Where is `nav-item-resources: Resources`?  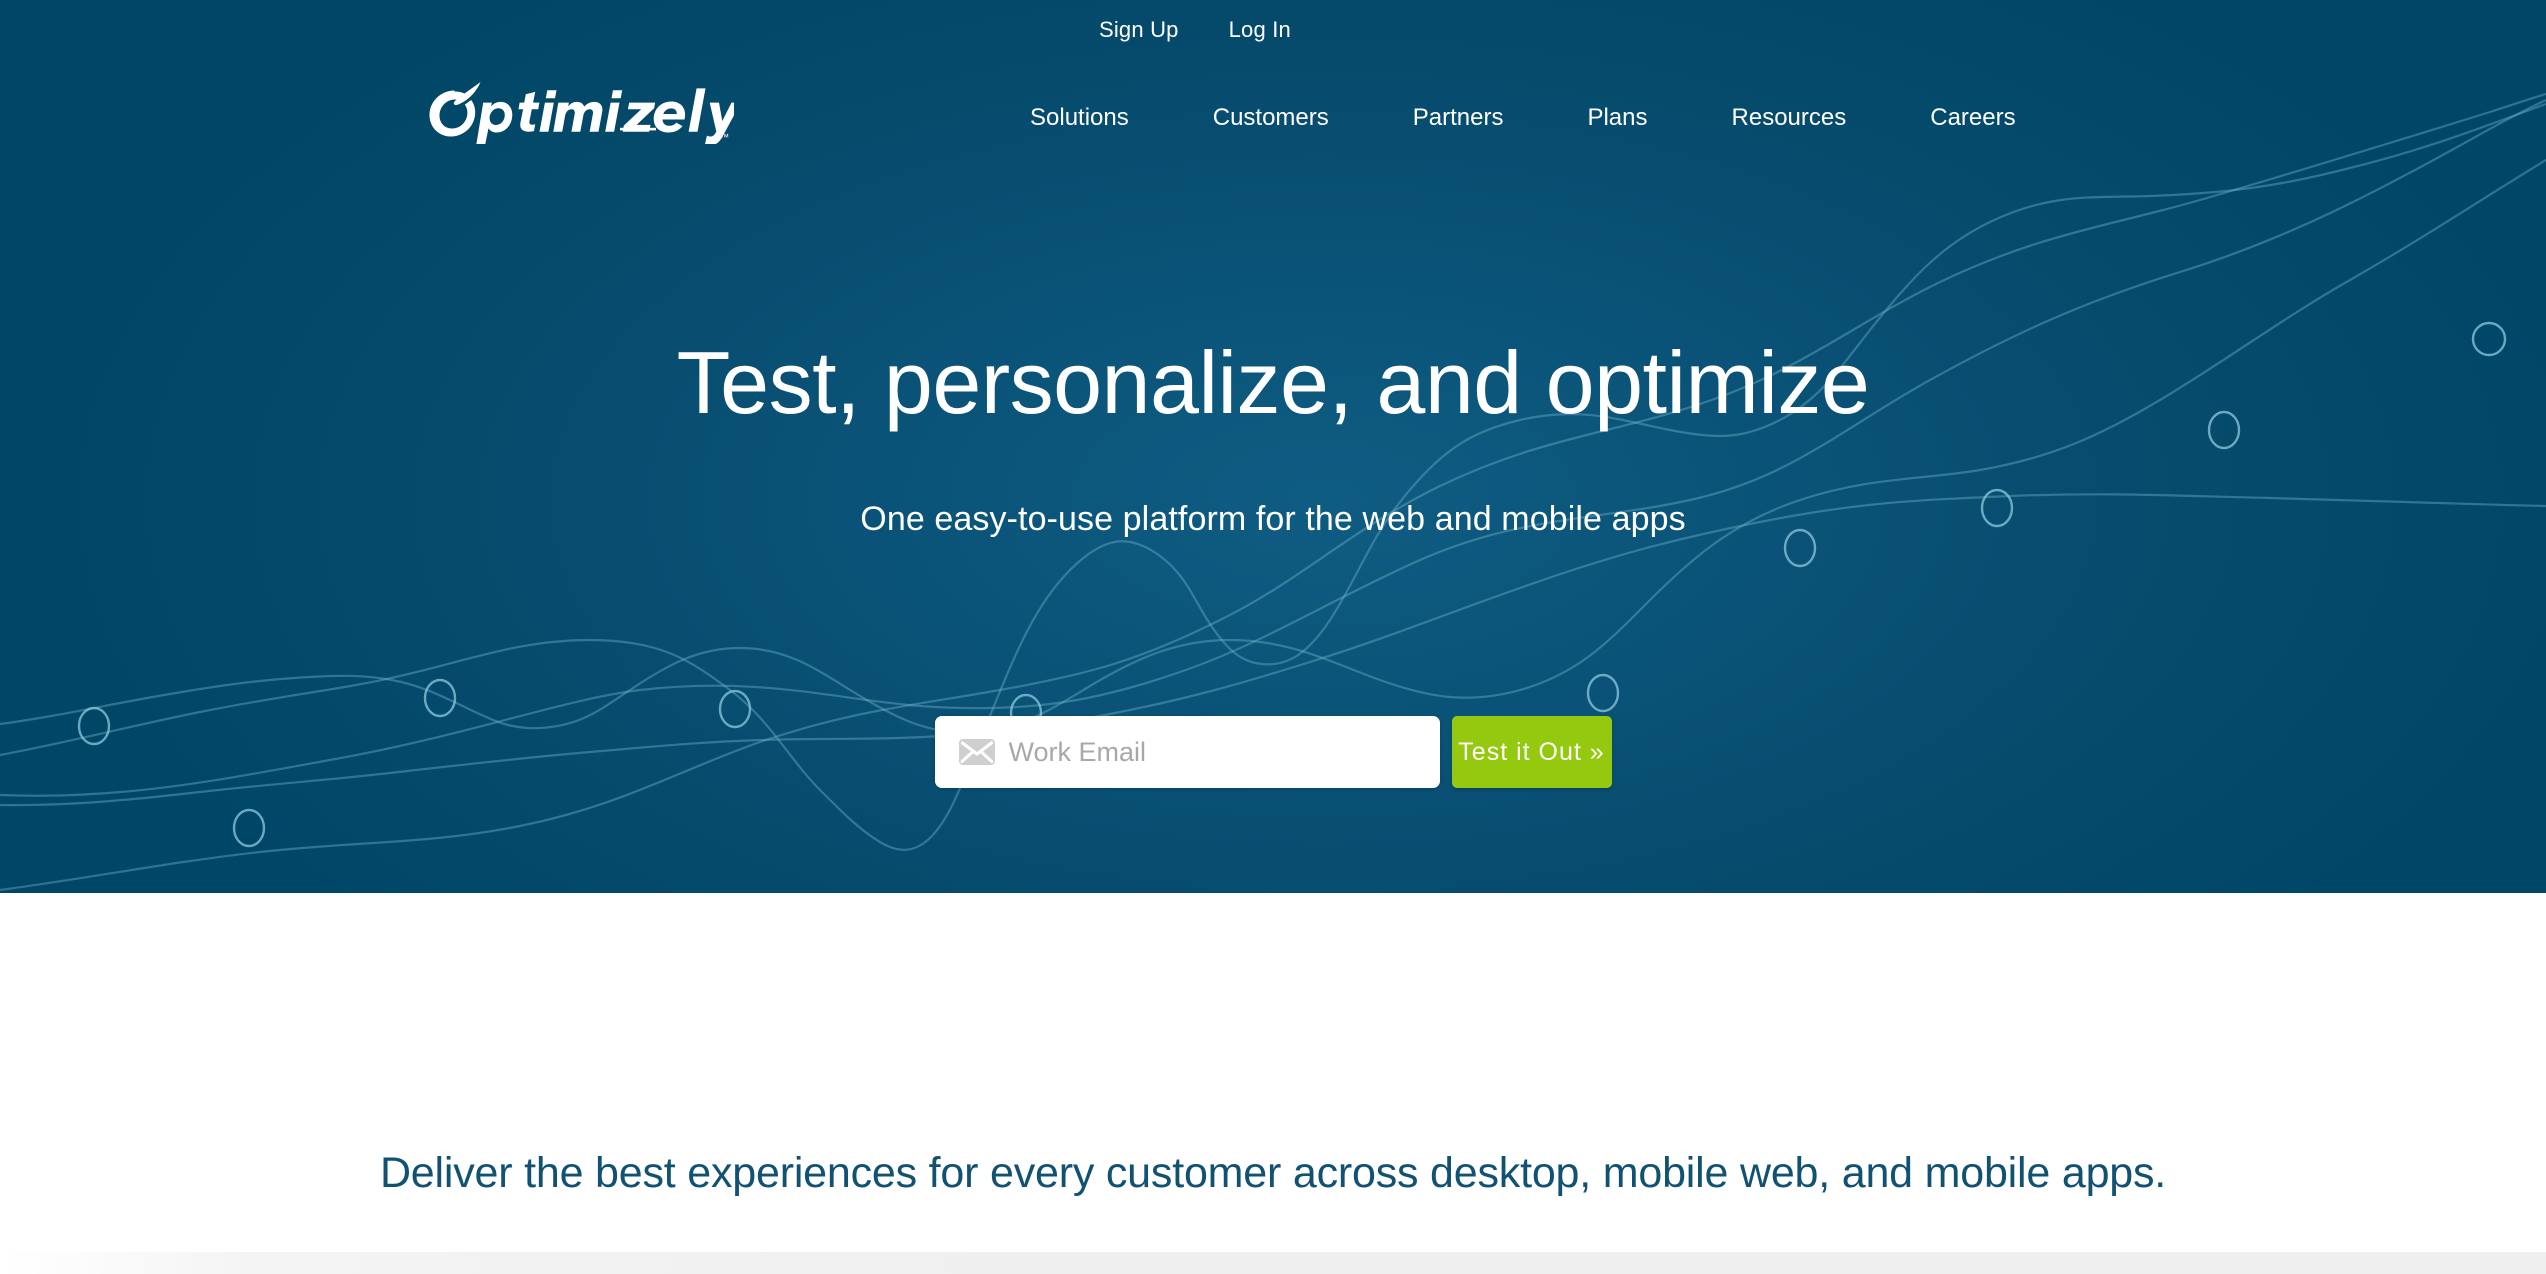
nav-item-resources: Resources is located at coordinates (1789, 118).